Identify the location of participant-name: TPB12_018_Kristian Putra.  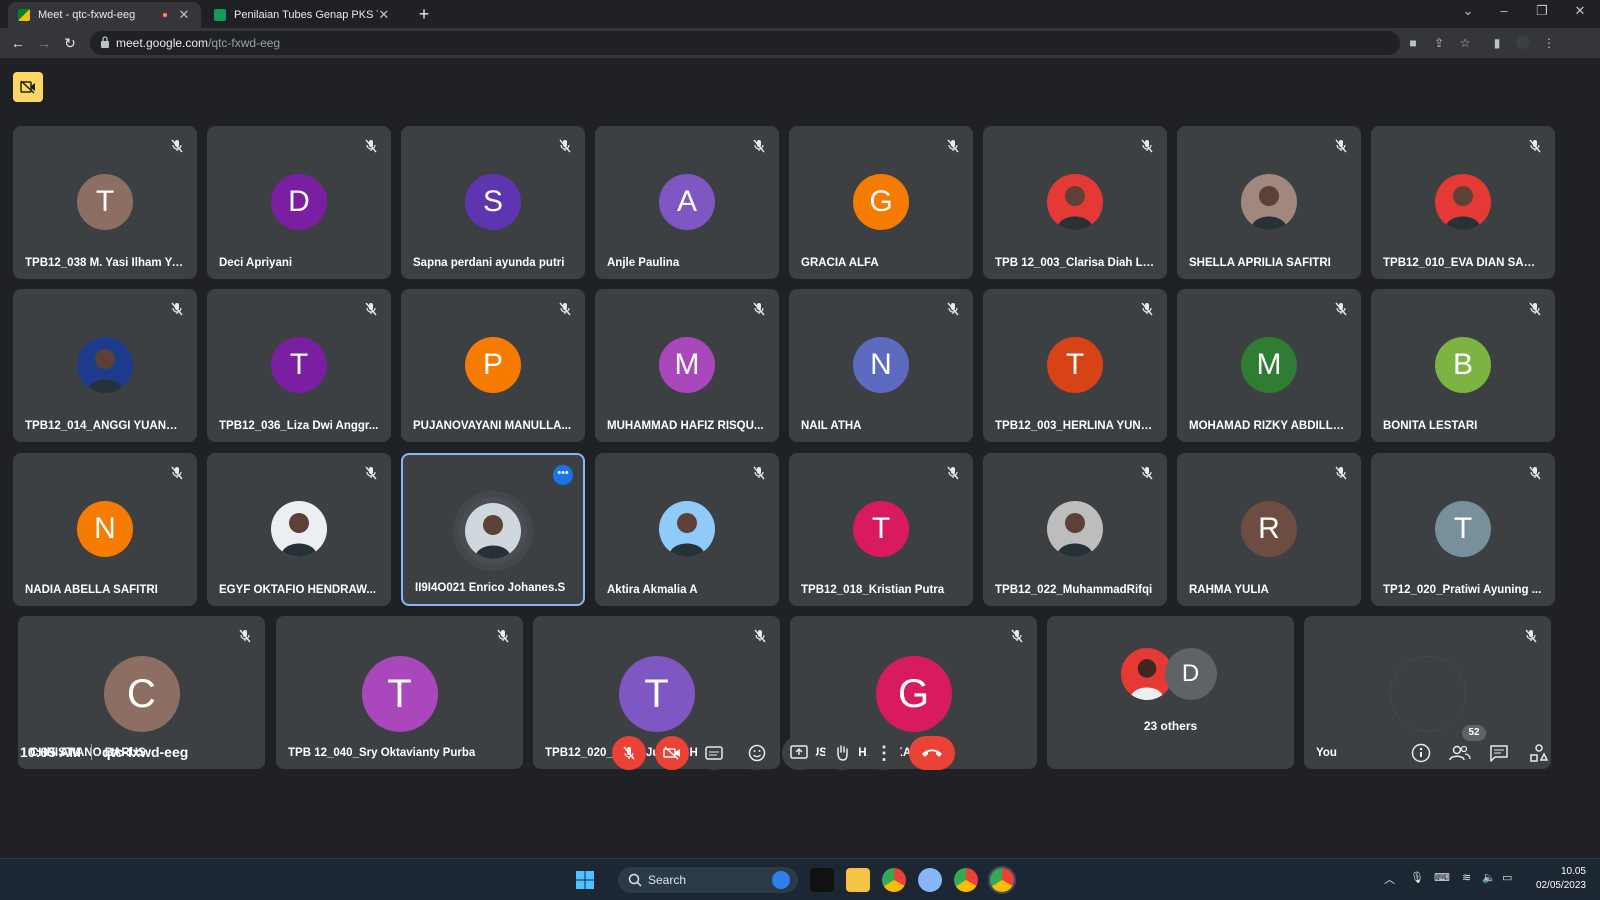
(873, 590).